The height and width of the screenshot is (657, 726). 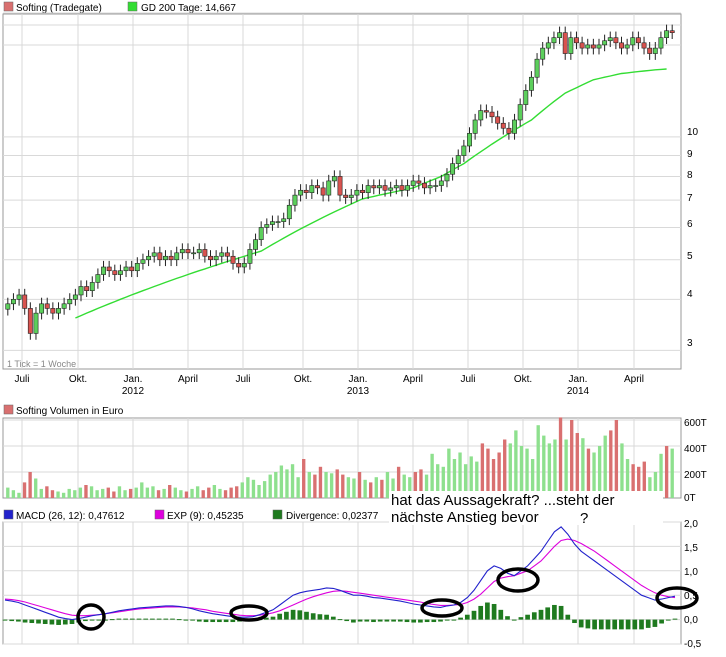 What do you see at coordinates (695, 449) in the screenshot?
I see `vol-tick-400: 400T` at bounding box center [695, 449].